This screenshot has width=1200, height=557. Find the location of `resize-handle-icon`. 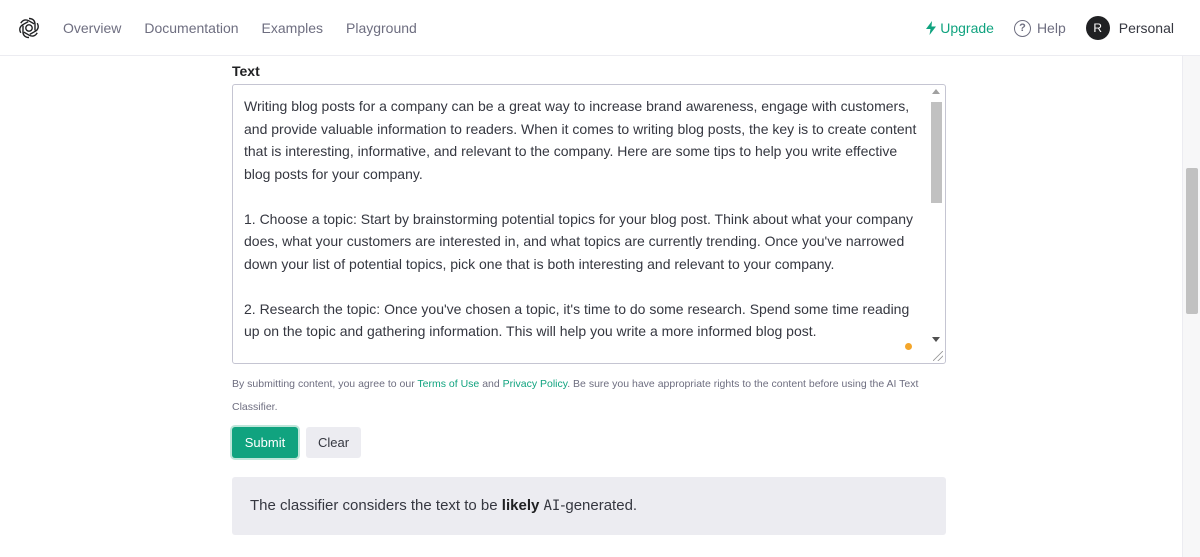

resize-handle-icon is located at coordinates (938, 356).